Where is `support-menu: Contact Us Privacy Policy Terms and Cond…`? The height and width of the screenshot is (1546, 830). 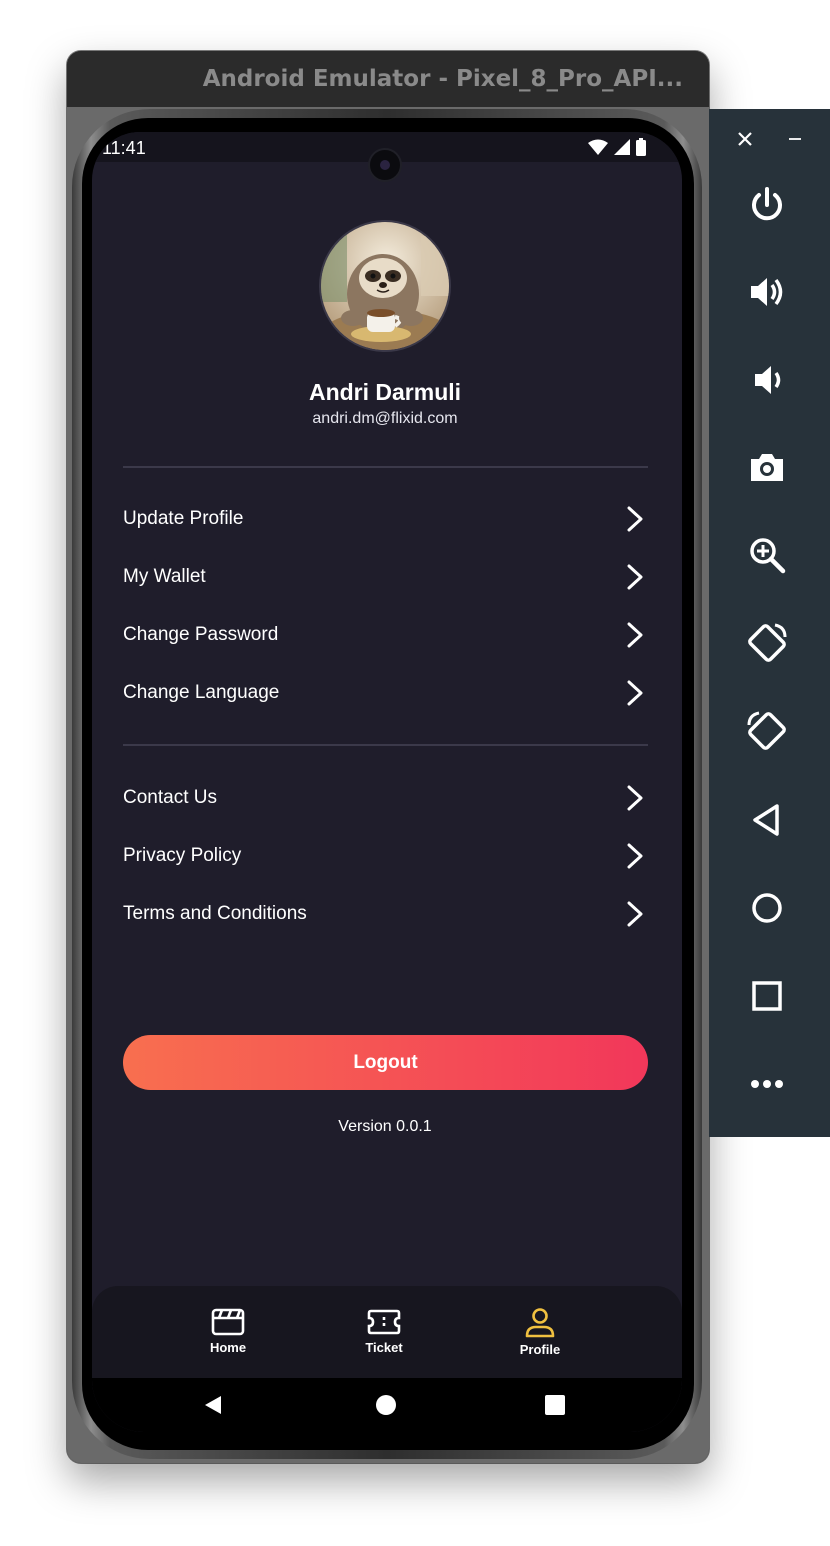
support-menu: Contact Us Privacy Policy Terms and Cond… is located at coordinates (385, 856).